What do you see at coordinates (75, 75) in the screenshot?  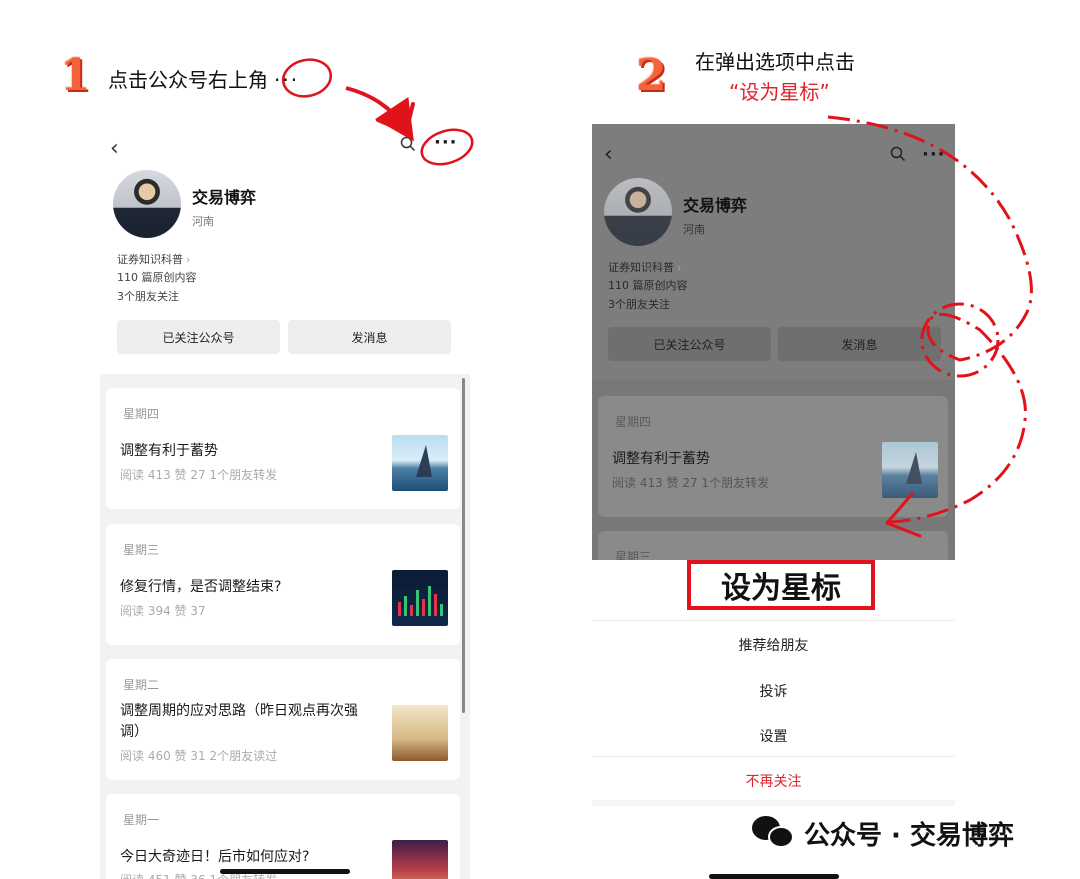 I see `step-1-number: 1` at bounding box center [75, 75].